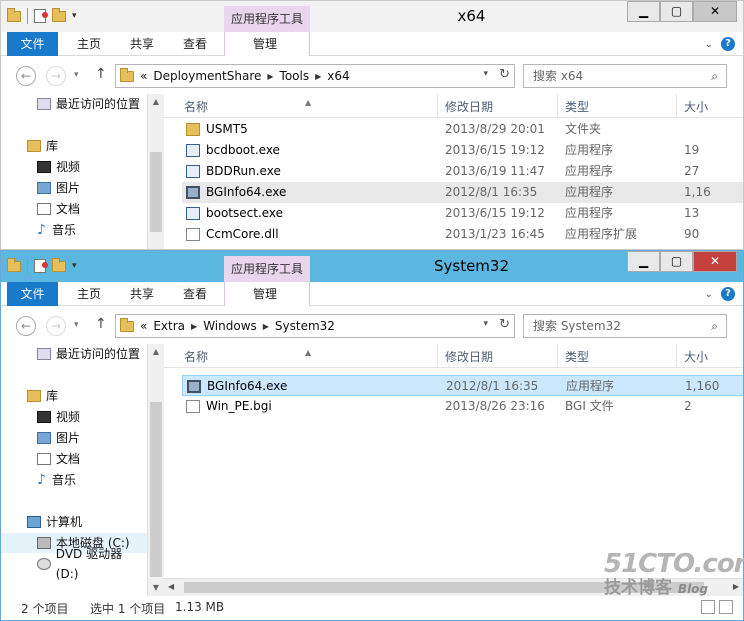 The image size is (744, 621). Describe the element at coordinates (462, 213) in the screenshot. I see `file-row: bootsect.exe 2013/6/15 19:12 应用程序 13` at that location.